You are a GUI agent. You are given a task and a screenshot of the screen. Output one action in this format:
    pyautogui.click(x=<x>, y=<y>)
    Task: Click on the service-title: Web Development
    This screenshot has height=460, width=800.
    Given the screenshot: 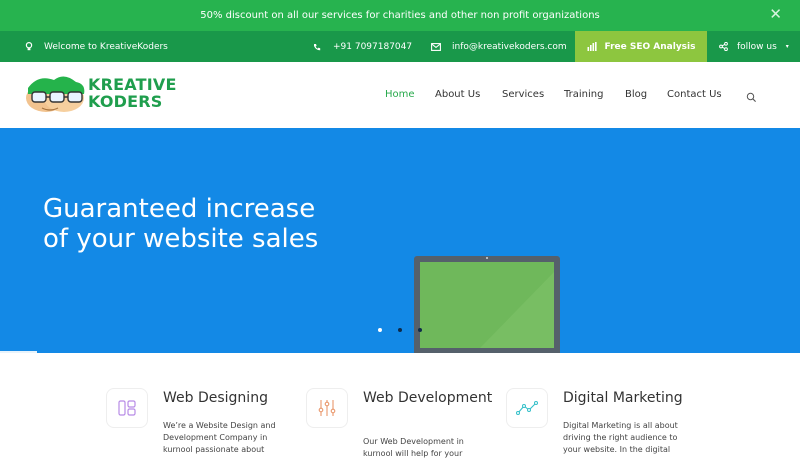 What is the action you would take?
    pyautogui.click(x=428, y=398)
    